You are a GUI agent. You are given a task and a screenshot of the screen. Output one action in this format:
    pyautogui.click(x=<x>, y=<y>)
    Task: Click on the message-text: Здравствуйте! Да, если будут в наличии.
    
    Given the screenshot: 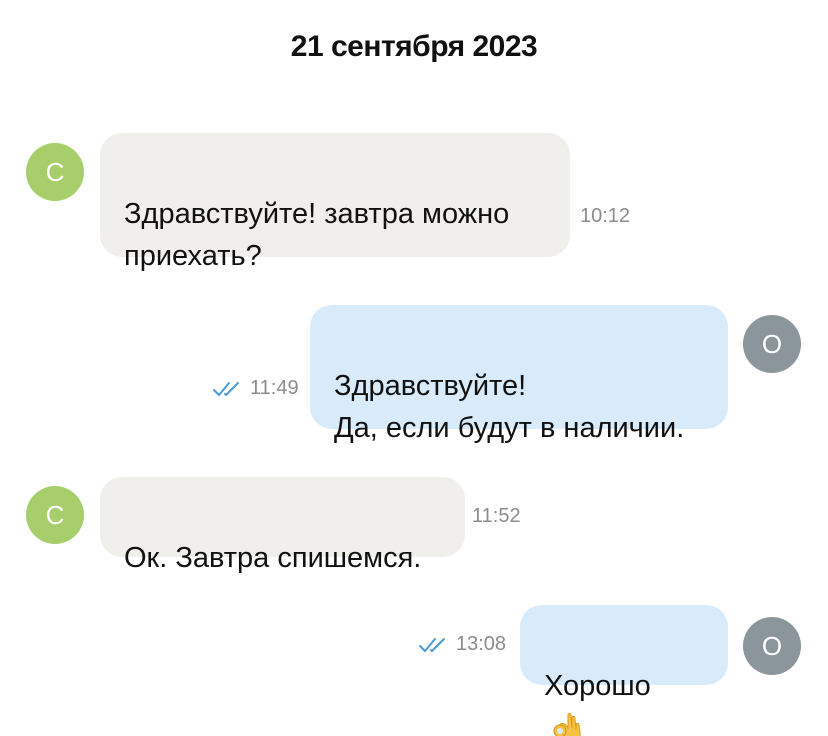 What is the action you would take?
    pyautogui.click(x=509, y=407)
    